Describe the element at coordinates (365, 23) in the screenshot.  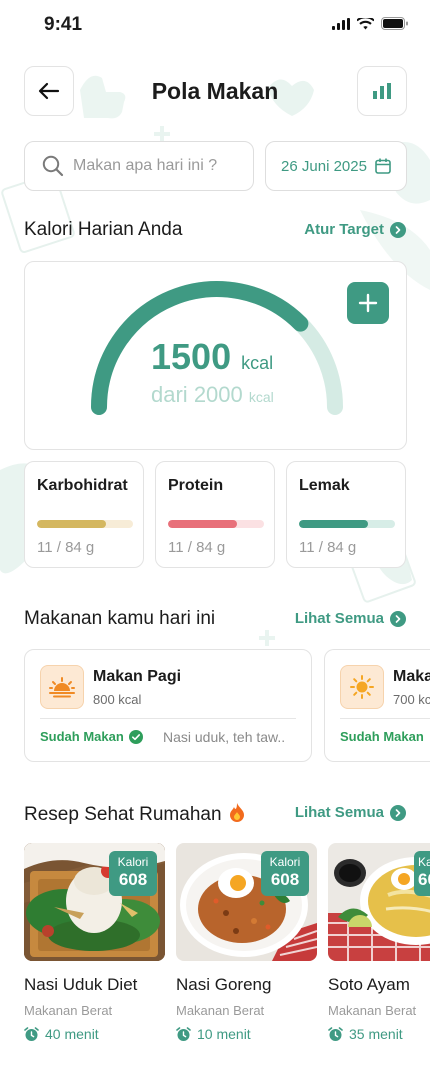
I see `wifi-icon` at that location.